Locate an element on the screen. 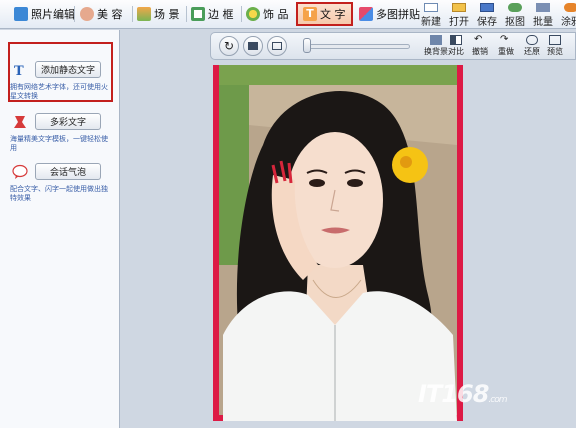 This screenshot has width=576, height=428. zoom-slider is located at coordinates (358, 46).